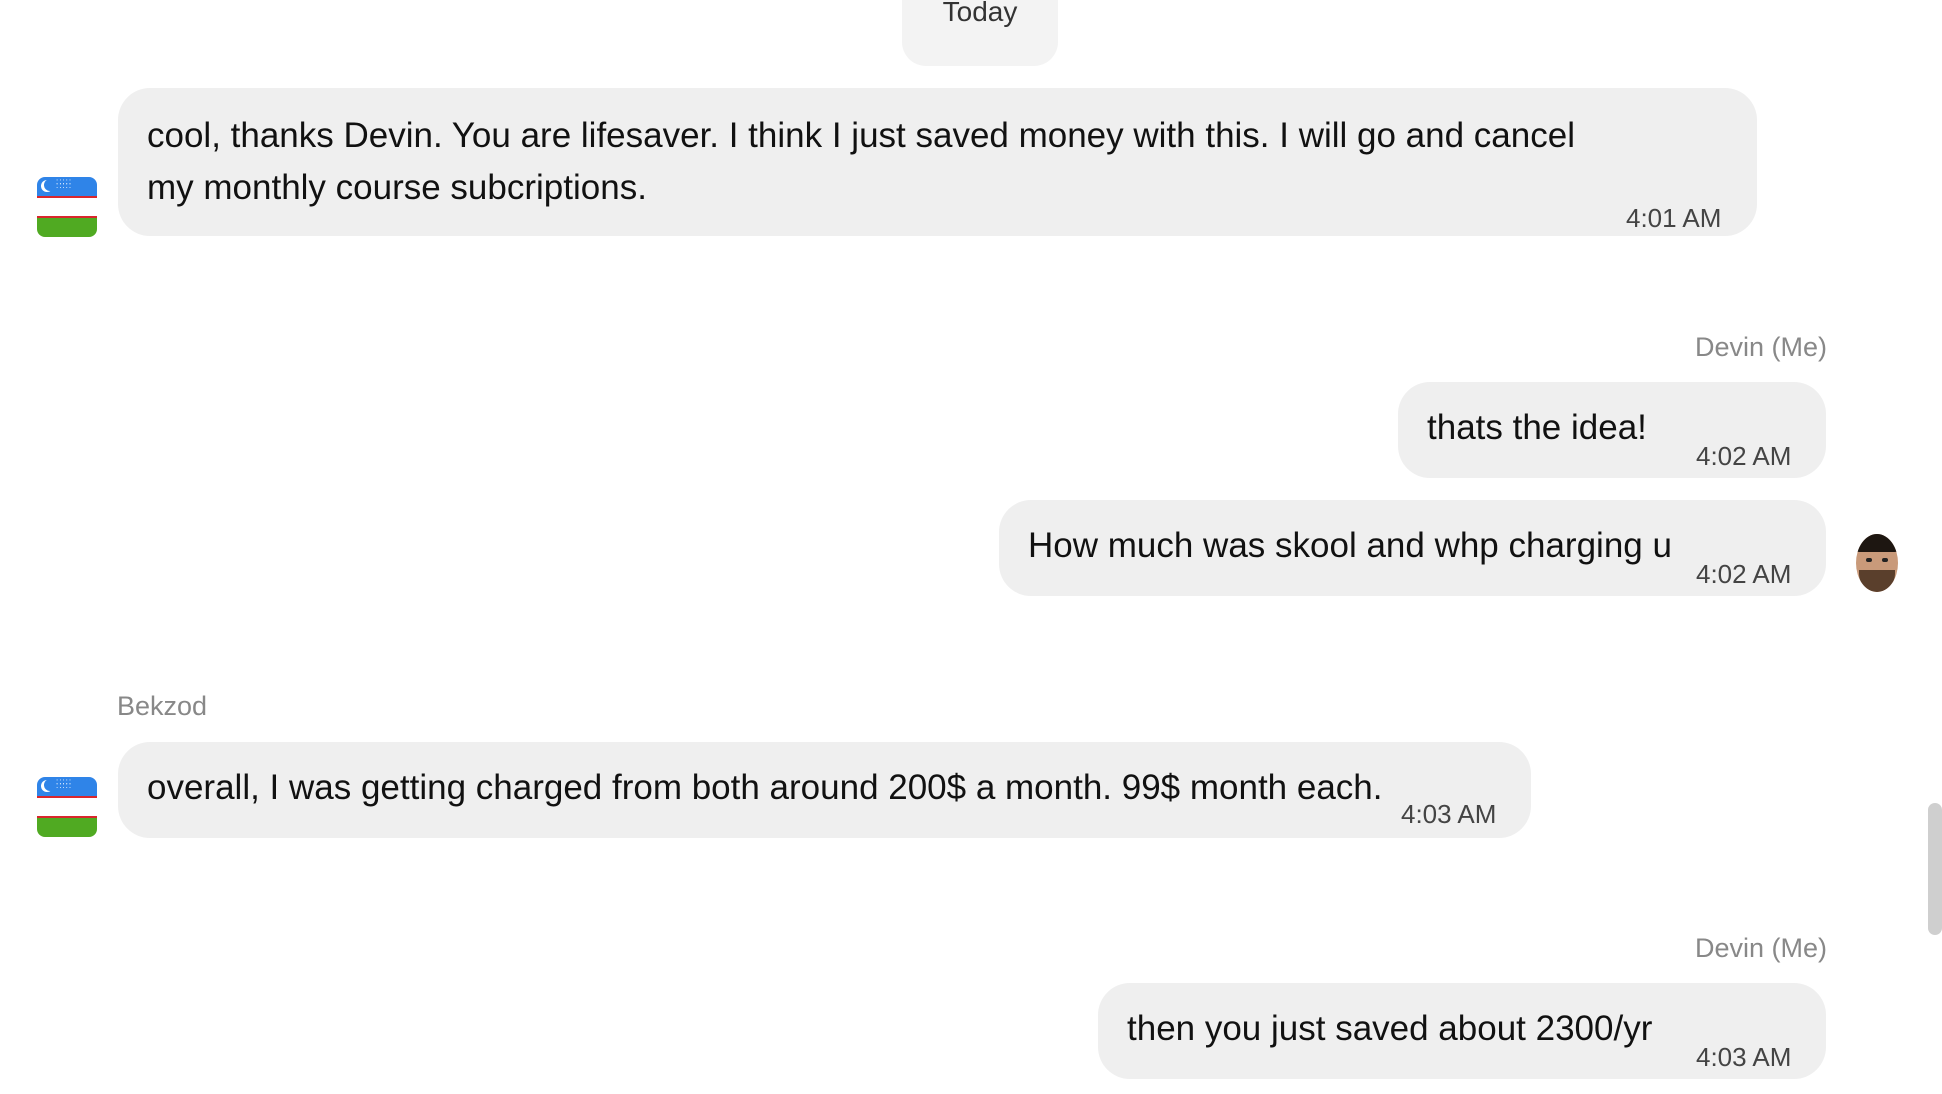  I want to click on message-line: my monthly course subcriptions., so click(397, 187).